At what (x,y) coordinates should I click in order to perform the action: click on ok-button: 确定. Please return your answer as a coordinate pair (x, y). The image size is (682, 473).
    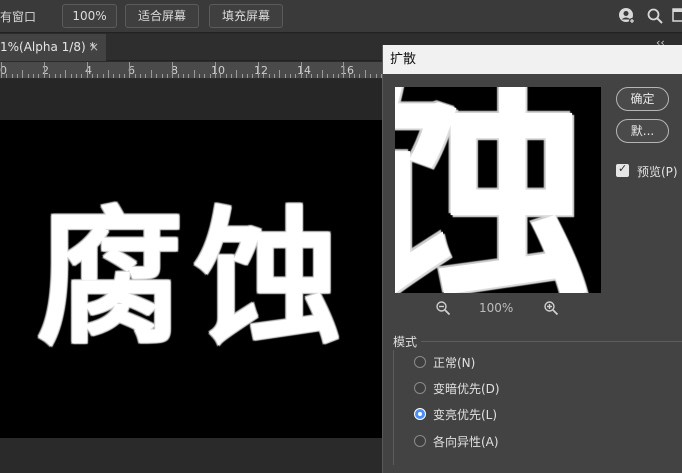
    Looking at the image, I should click on (642, 99).